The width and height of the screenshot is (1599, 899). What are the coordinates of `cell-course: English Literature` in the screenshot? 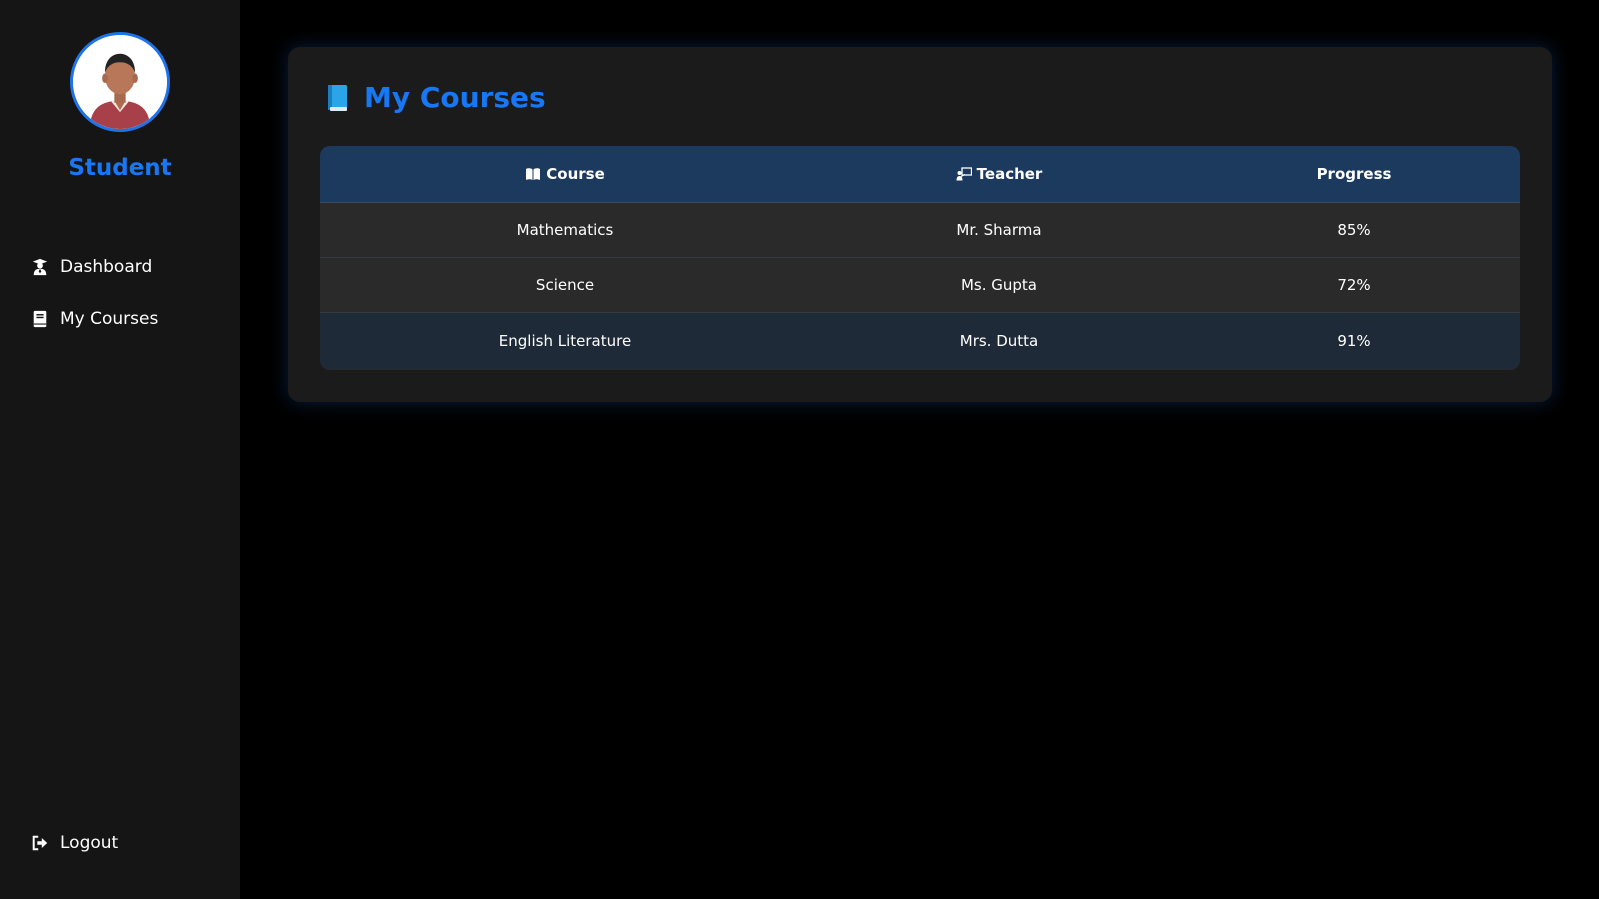 It's located at (565, 341).